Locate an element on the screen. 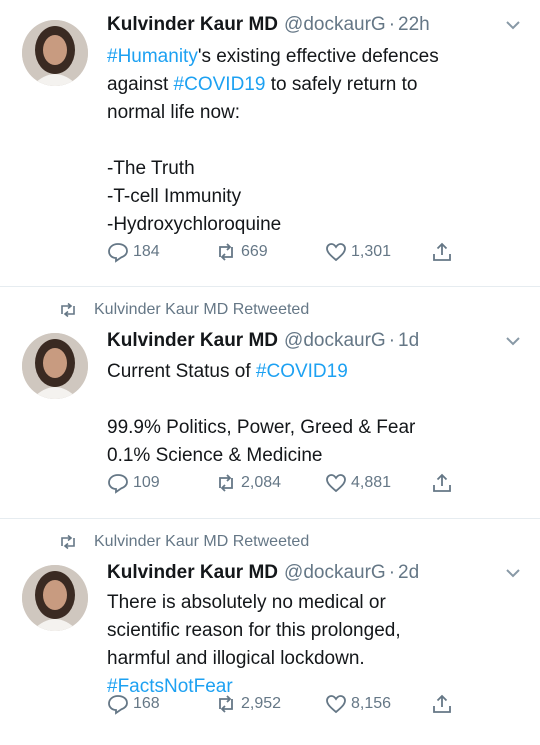 The image size is (540, 745). tweet-text-run: 0.1% Science & Medicine is located at coordinates (215, 455).